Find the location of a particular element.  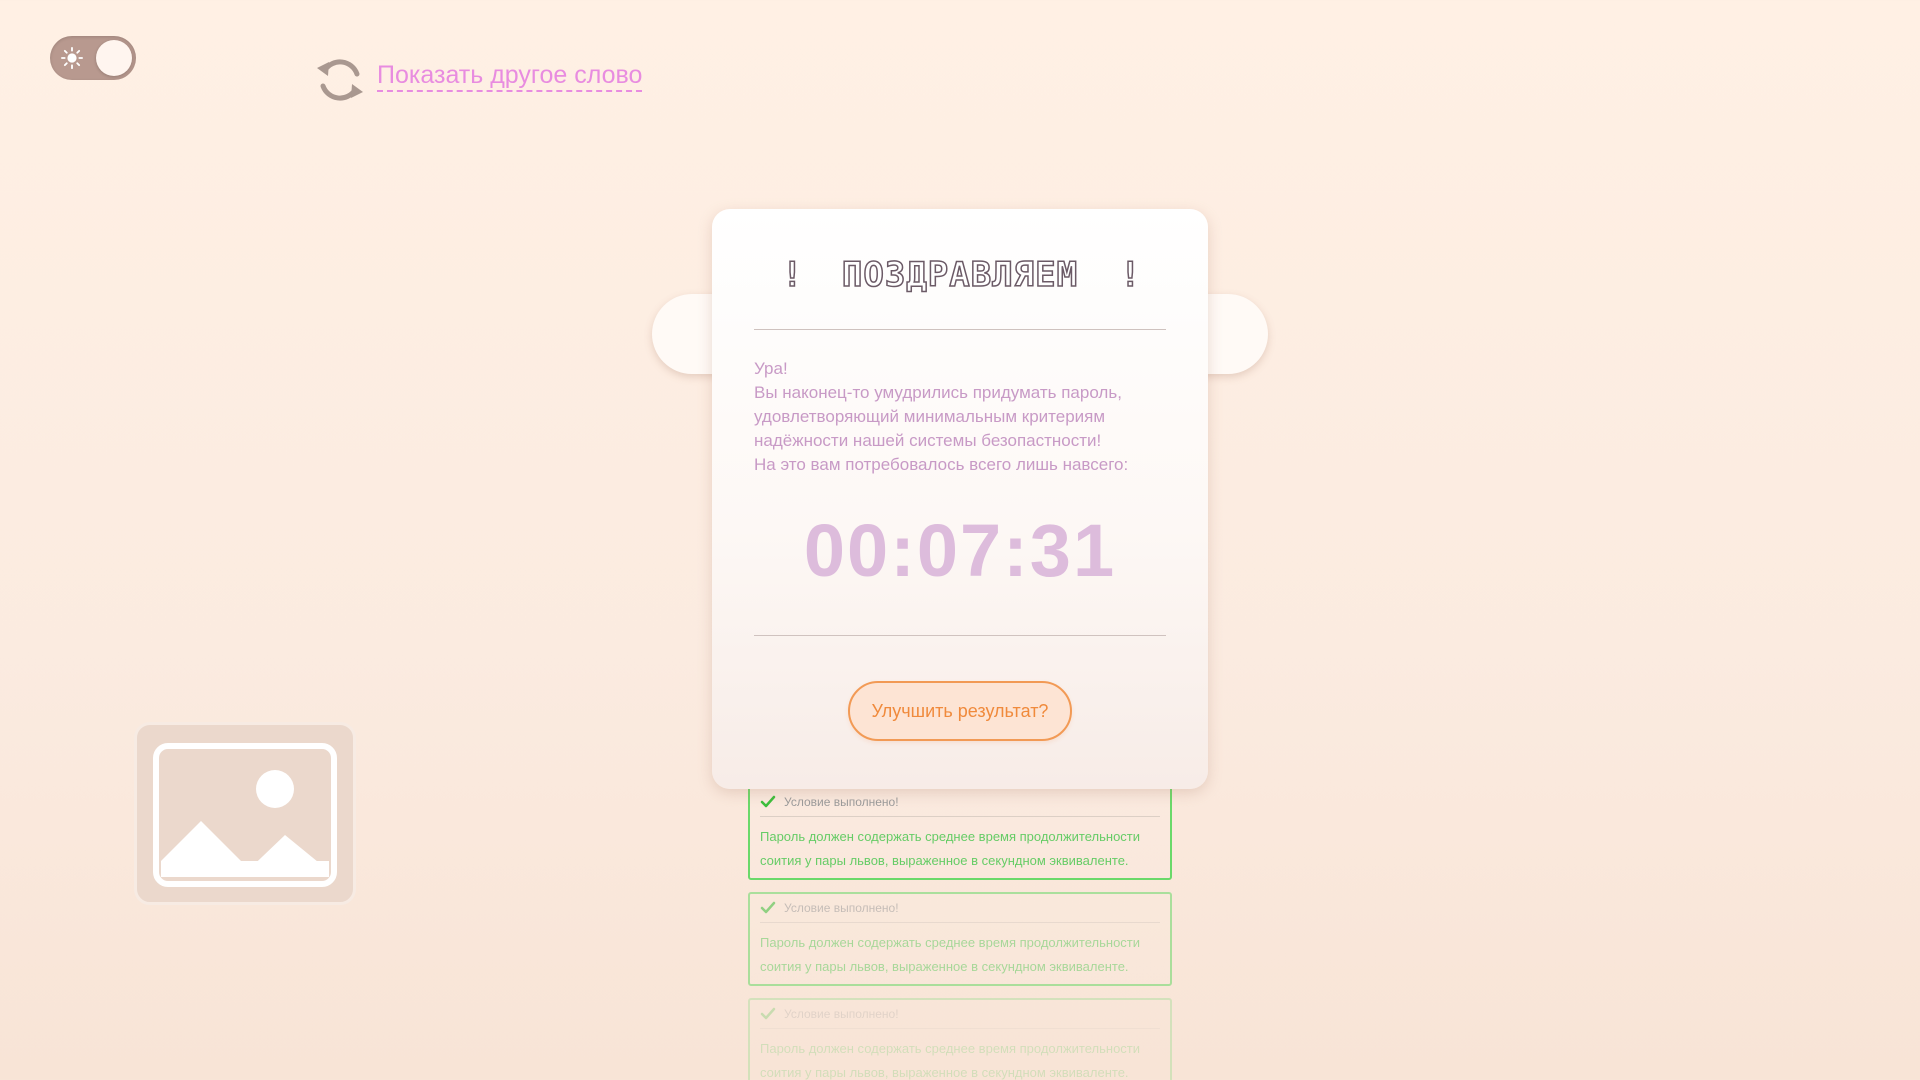

message-line: надёжности нашей системы безопастности! is located at coordinates (928, 440).